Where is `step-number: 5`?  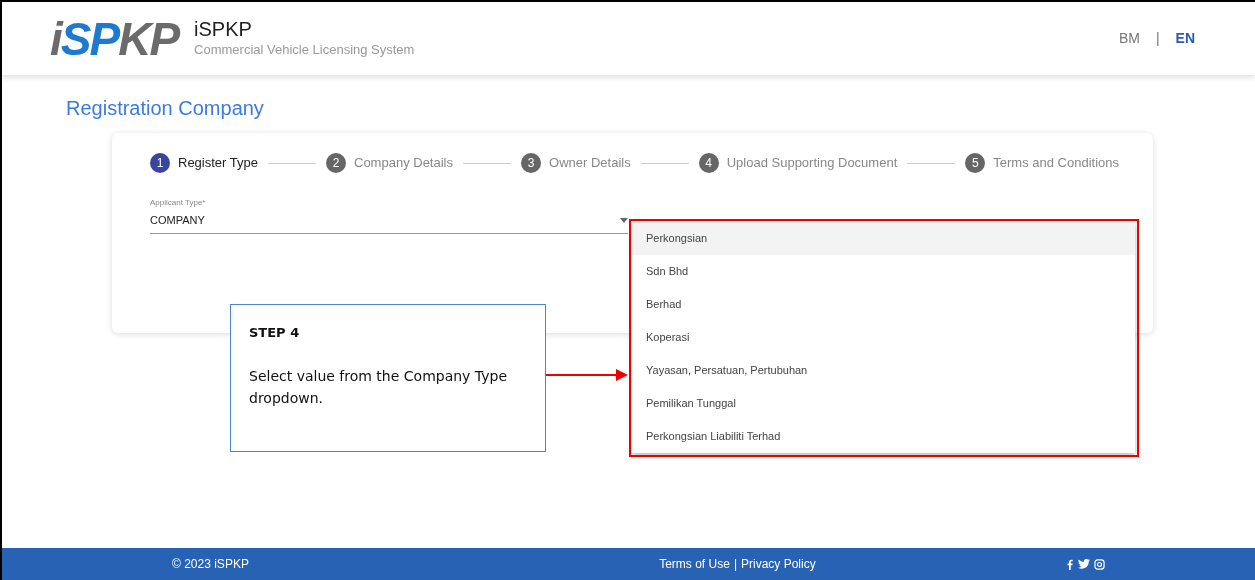
step-number: 5 is located at coordinates (975, 163).